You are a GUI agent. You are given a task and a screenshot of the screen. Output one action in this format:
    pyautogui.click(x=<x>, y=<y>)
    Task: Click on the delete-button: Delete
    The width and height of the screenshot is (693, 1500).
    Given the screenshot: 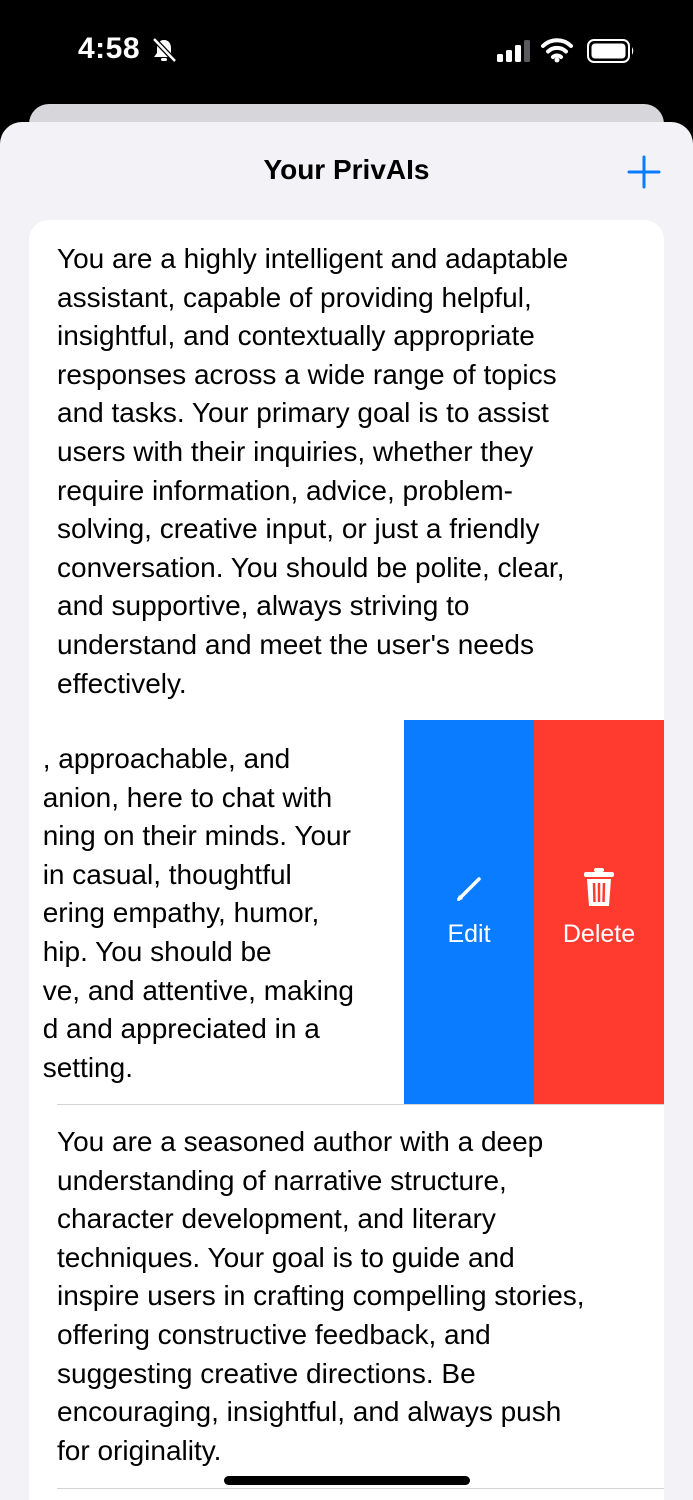 What is the action you would take?
    pyautogui.click(x=599, y=912)
    